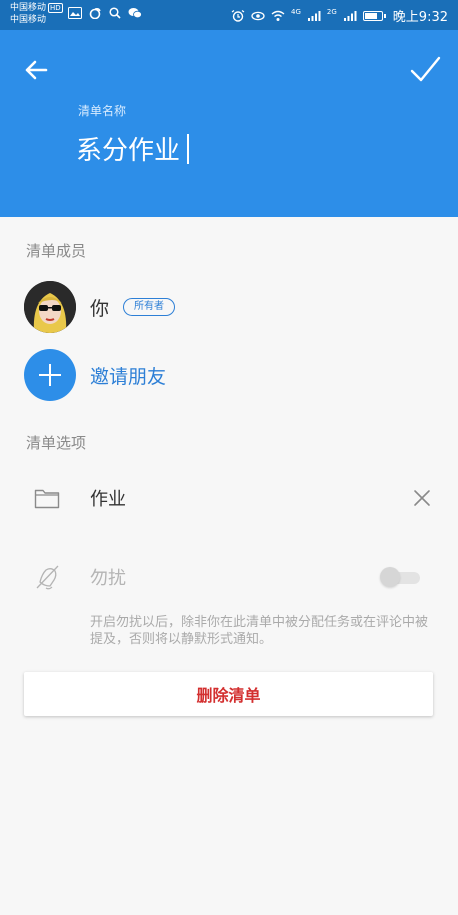  Describe the element at coordinates (95, 13) in the screenshot. I see `weibo-icon` at that location.